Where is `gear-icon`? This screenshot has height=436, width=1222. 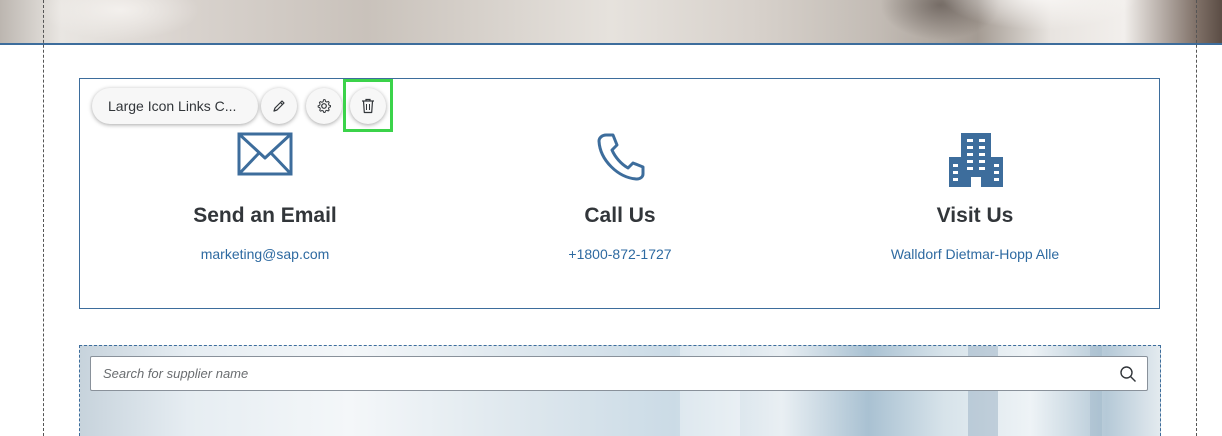
gear-icon is located at coordinates (324, 106).